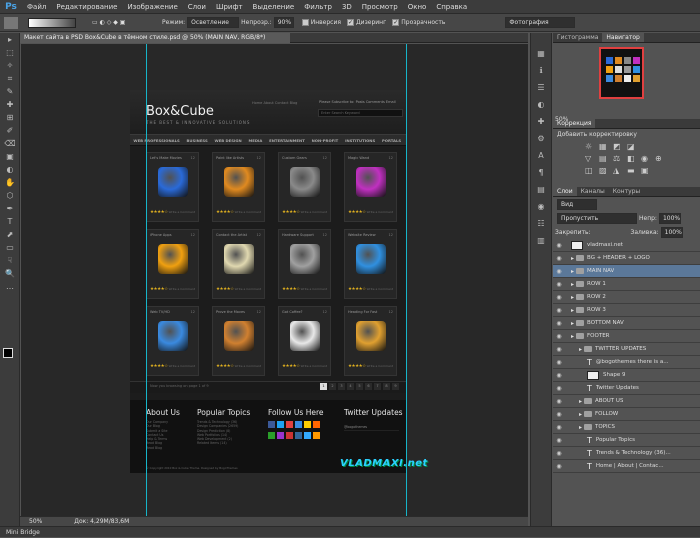 The height and width of the screenshot is (538, 700). Describe the element at coordinates (10, 65) in the screenshot. I see `tool-icon: ✧` at that location.